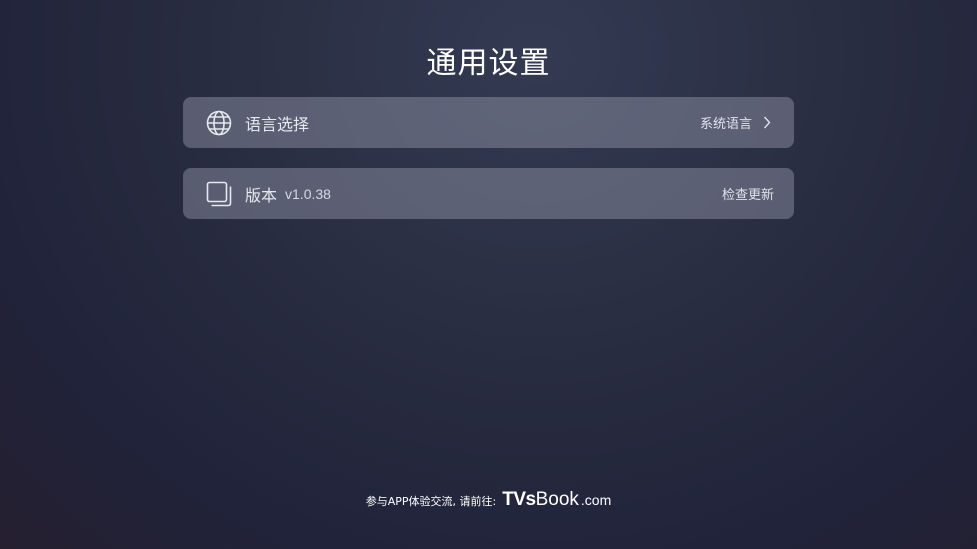 This screenshot has height=549, width=977. Describe the element at coordinates (308, 193) in the screenshot. I see `version-number: v1.0.38` at that location.